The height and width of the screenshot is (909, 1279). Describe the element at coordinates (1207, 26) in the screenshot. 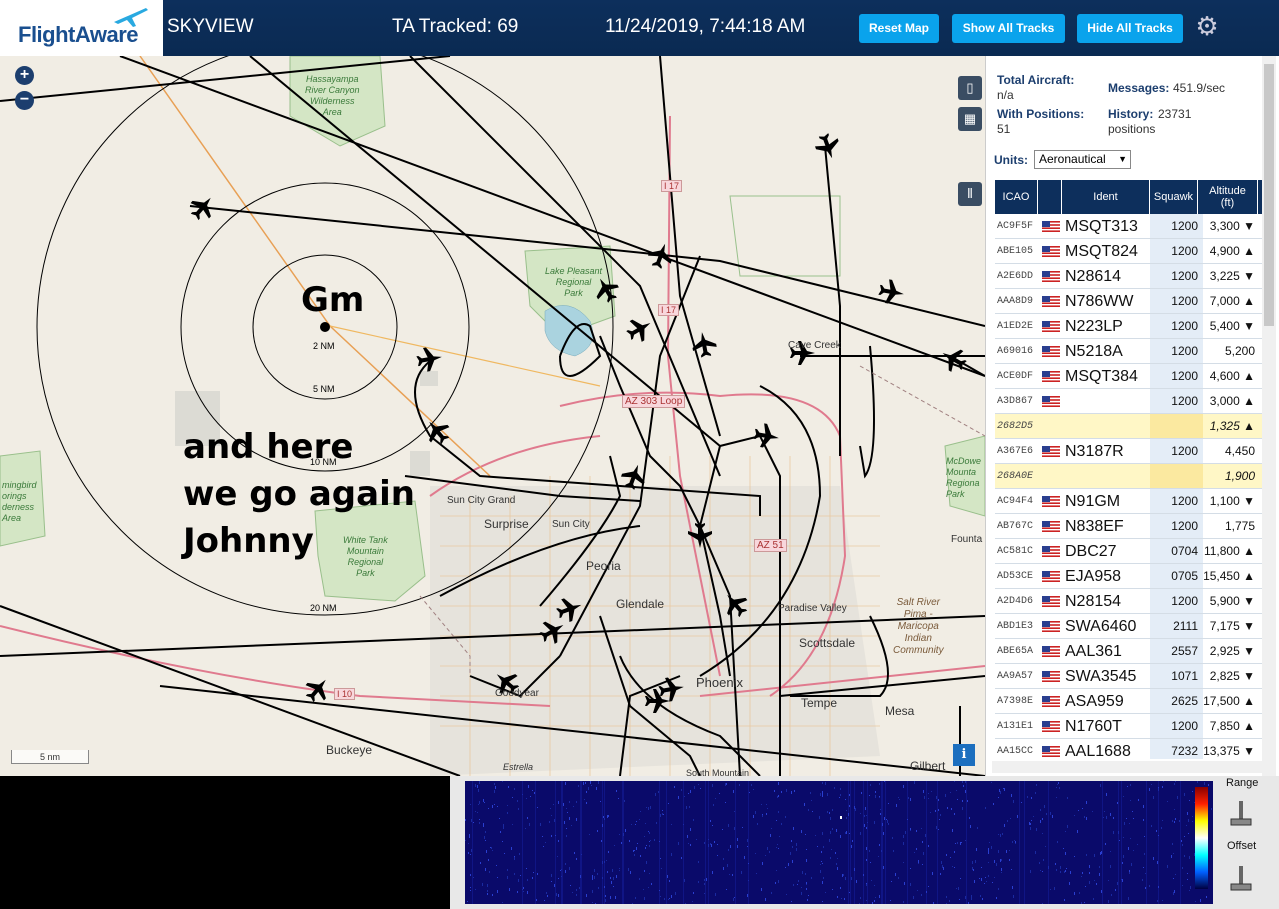

I see `gear-icon: ⚙` at that location.